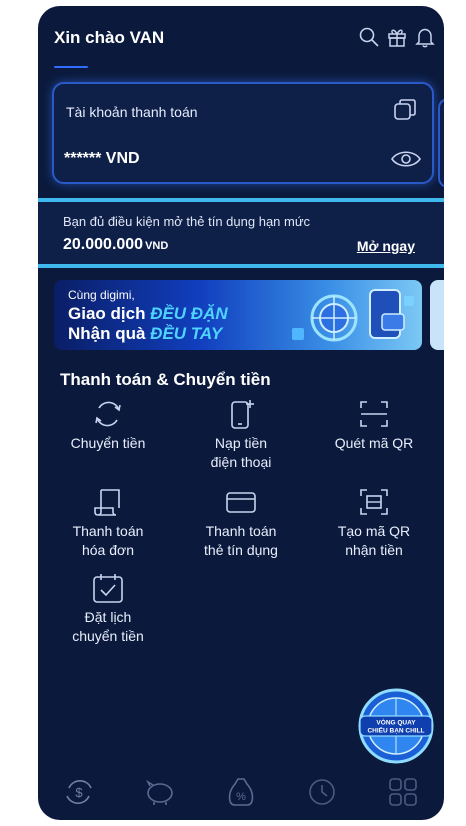 This screenshot has width=466, height=826. Describe the element at coordinates (145, 333) in the screenshot. I see `banner-line-3: Nhận quà ĐỀU TAY` at that location.